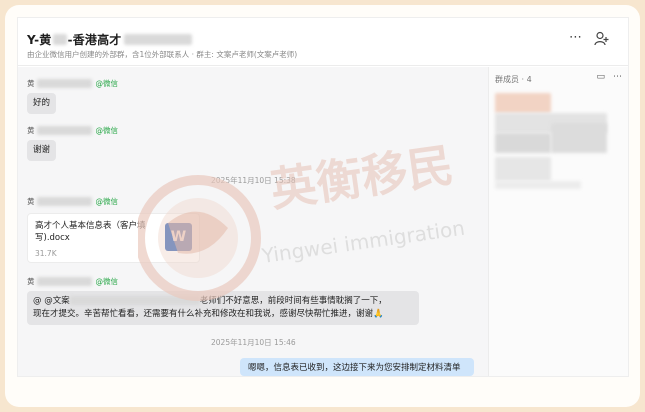 This screenshot has width=645, height=412. I want to click on timestamp: 2025年11月10日 15:46, so click(253, 342).